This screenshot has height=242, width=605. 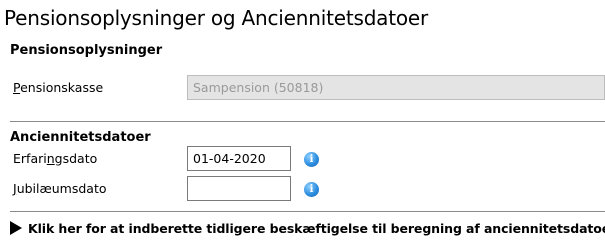 I want to click on erfaringsdato-info-icon: i, so click(x=311, y=159).